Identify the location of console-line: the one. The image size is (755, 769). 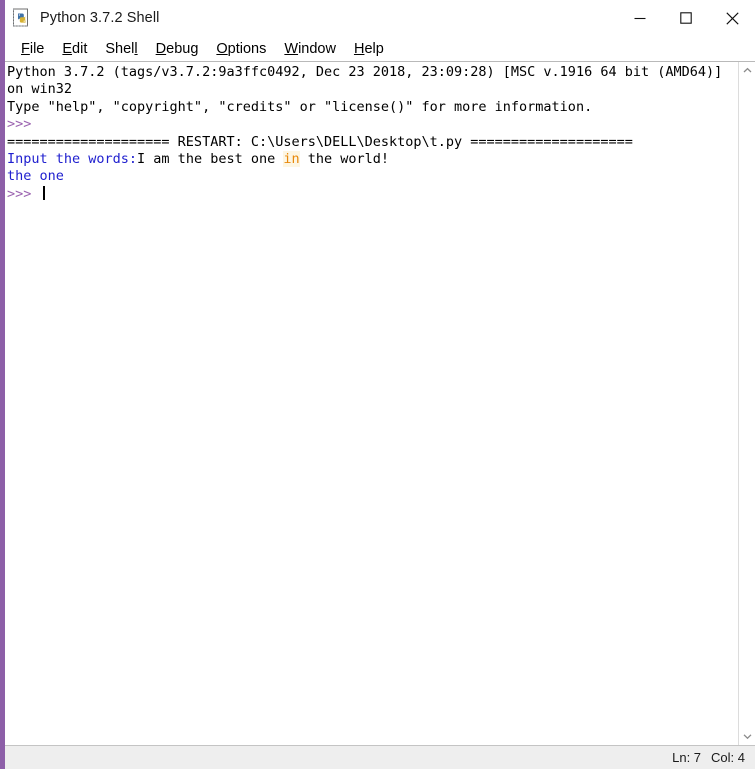
(372, 176).